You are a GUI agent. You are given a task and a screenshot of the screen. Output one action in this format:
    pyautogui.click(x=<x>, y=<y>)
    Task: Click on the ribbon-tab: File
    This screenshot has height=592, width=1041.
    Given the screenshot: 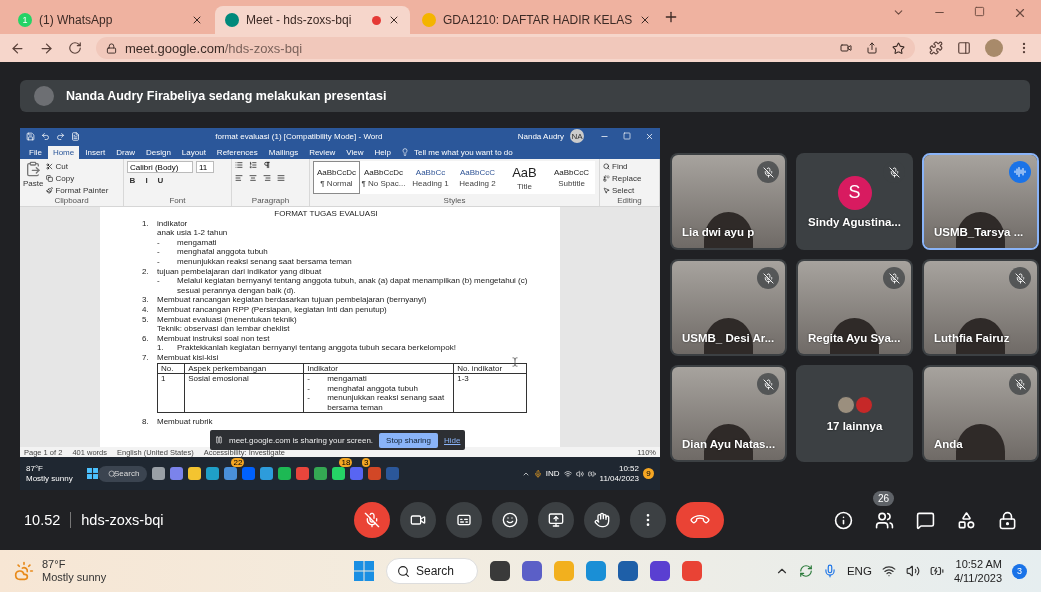 What is the action you would take?
    pyautogui.click(x=35, y=152)
    